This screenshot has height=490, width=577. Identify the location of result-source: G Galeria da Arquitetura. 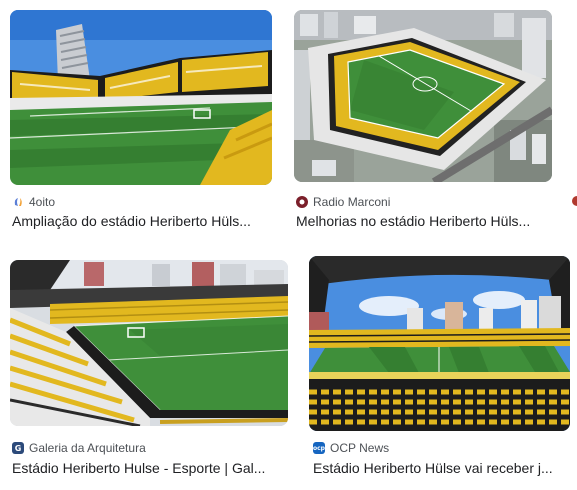
(79, 448).